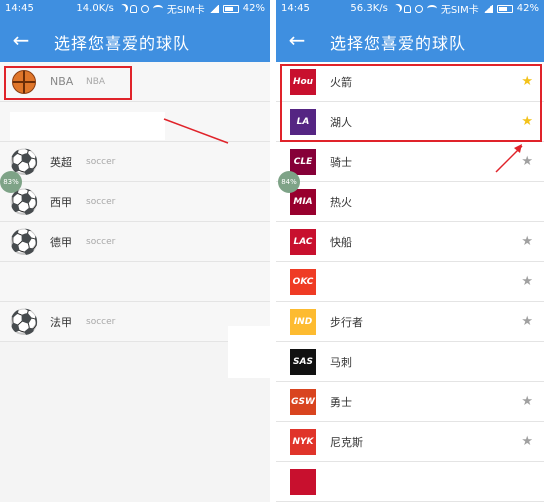 The height and width of the screenshot is (502, 544). Describe the element at coordinates (410, 242) in the screenshot. I see `team-row: LAC 快船 ★` at that location.